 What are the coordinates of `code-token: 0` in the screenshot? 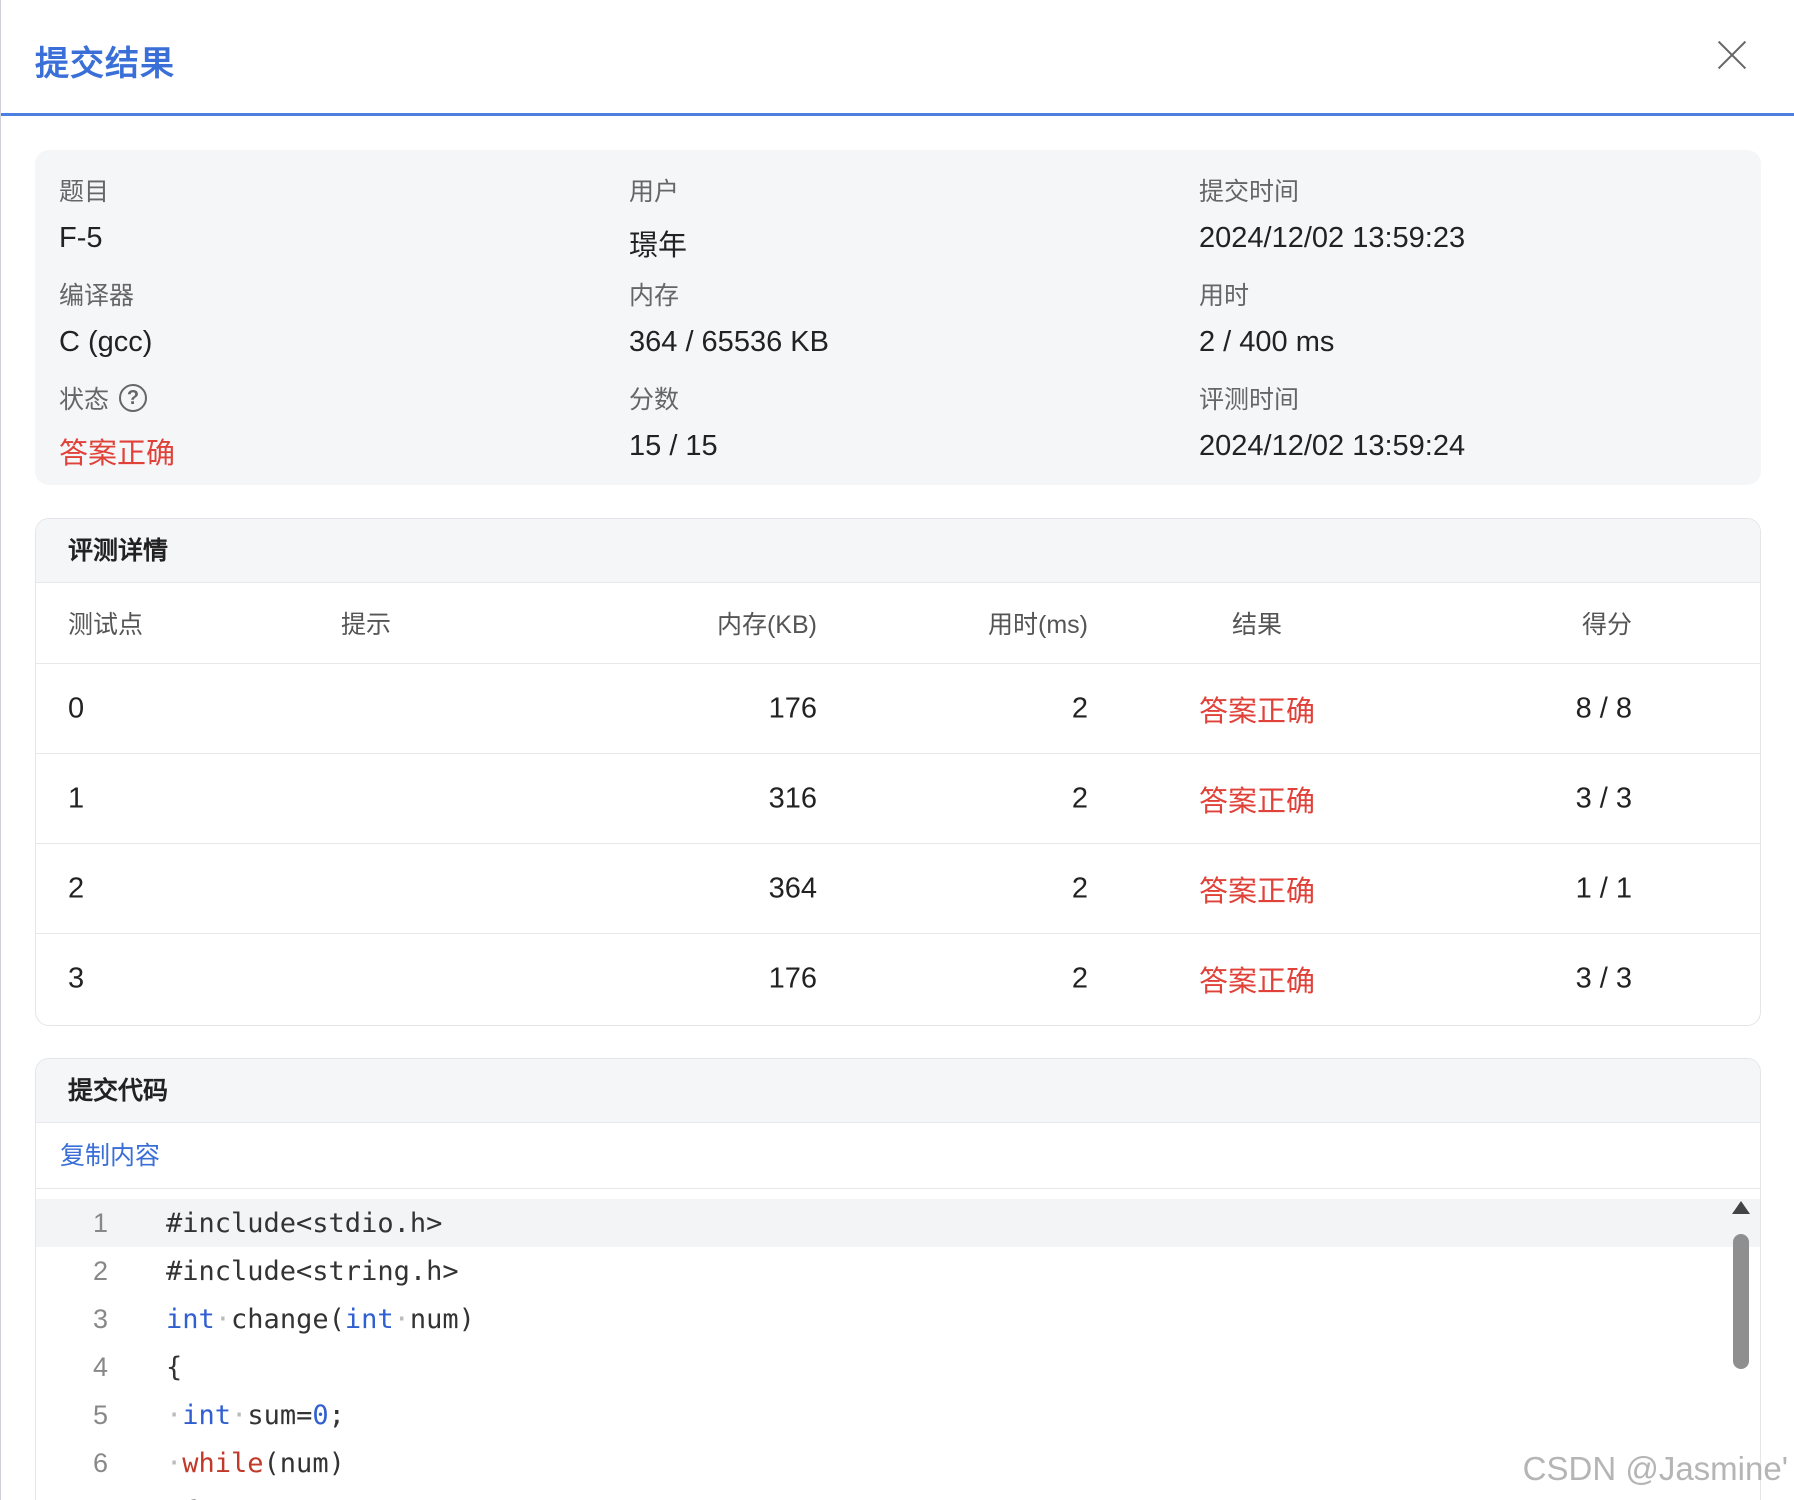 It's located at (320, 1415).